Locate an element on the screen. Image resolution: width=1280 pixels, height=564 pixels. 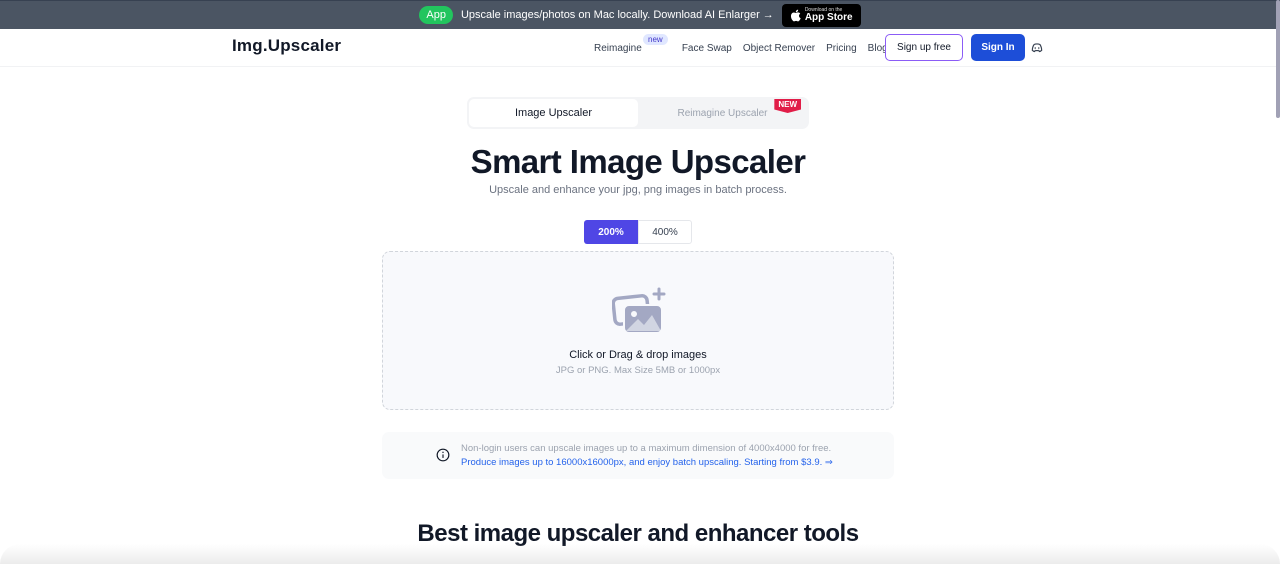
tab-label: Reimagine Upscaler is located at coordinates (722, 113).